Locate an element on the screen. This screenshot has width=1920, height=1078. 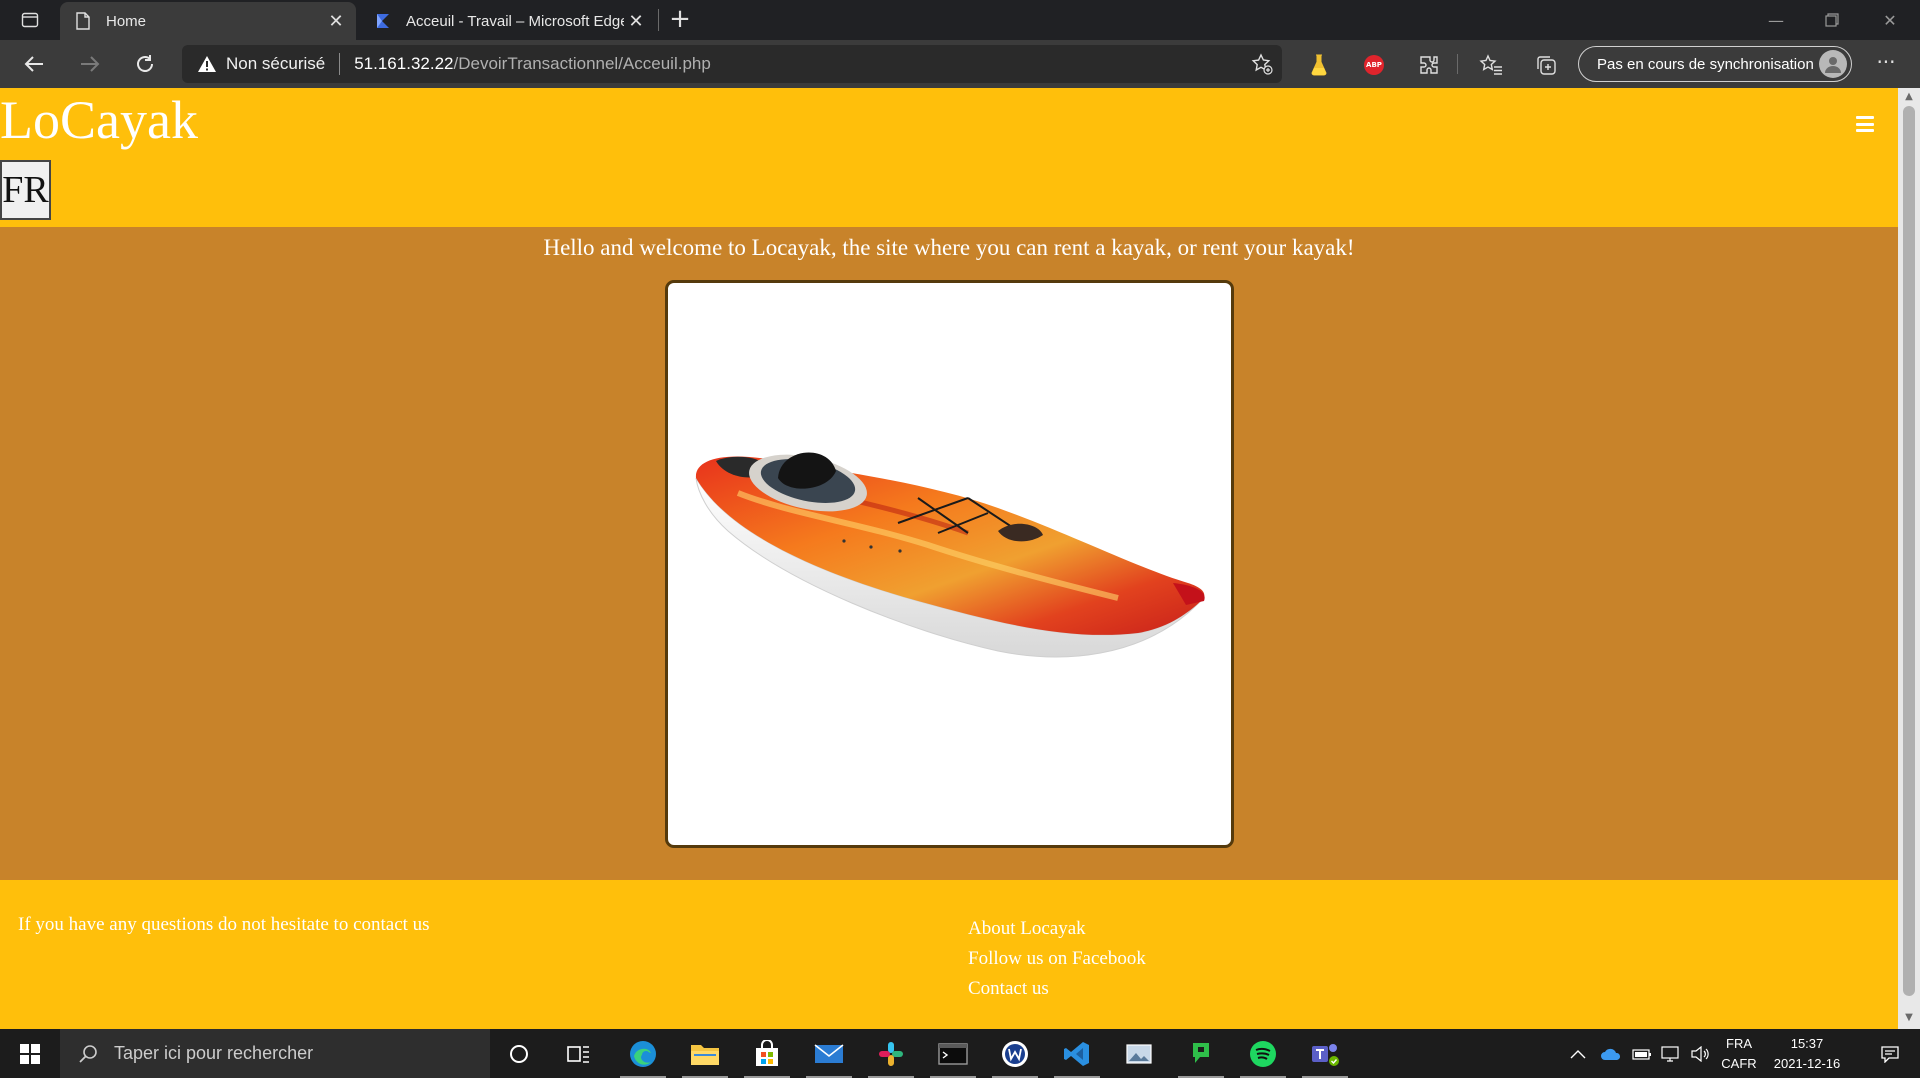
tab-home: Home ✕ is located at coordinates (208, 21).